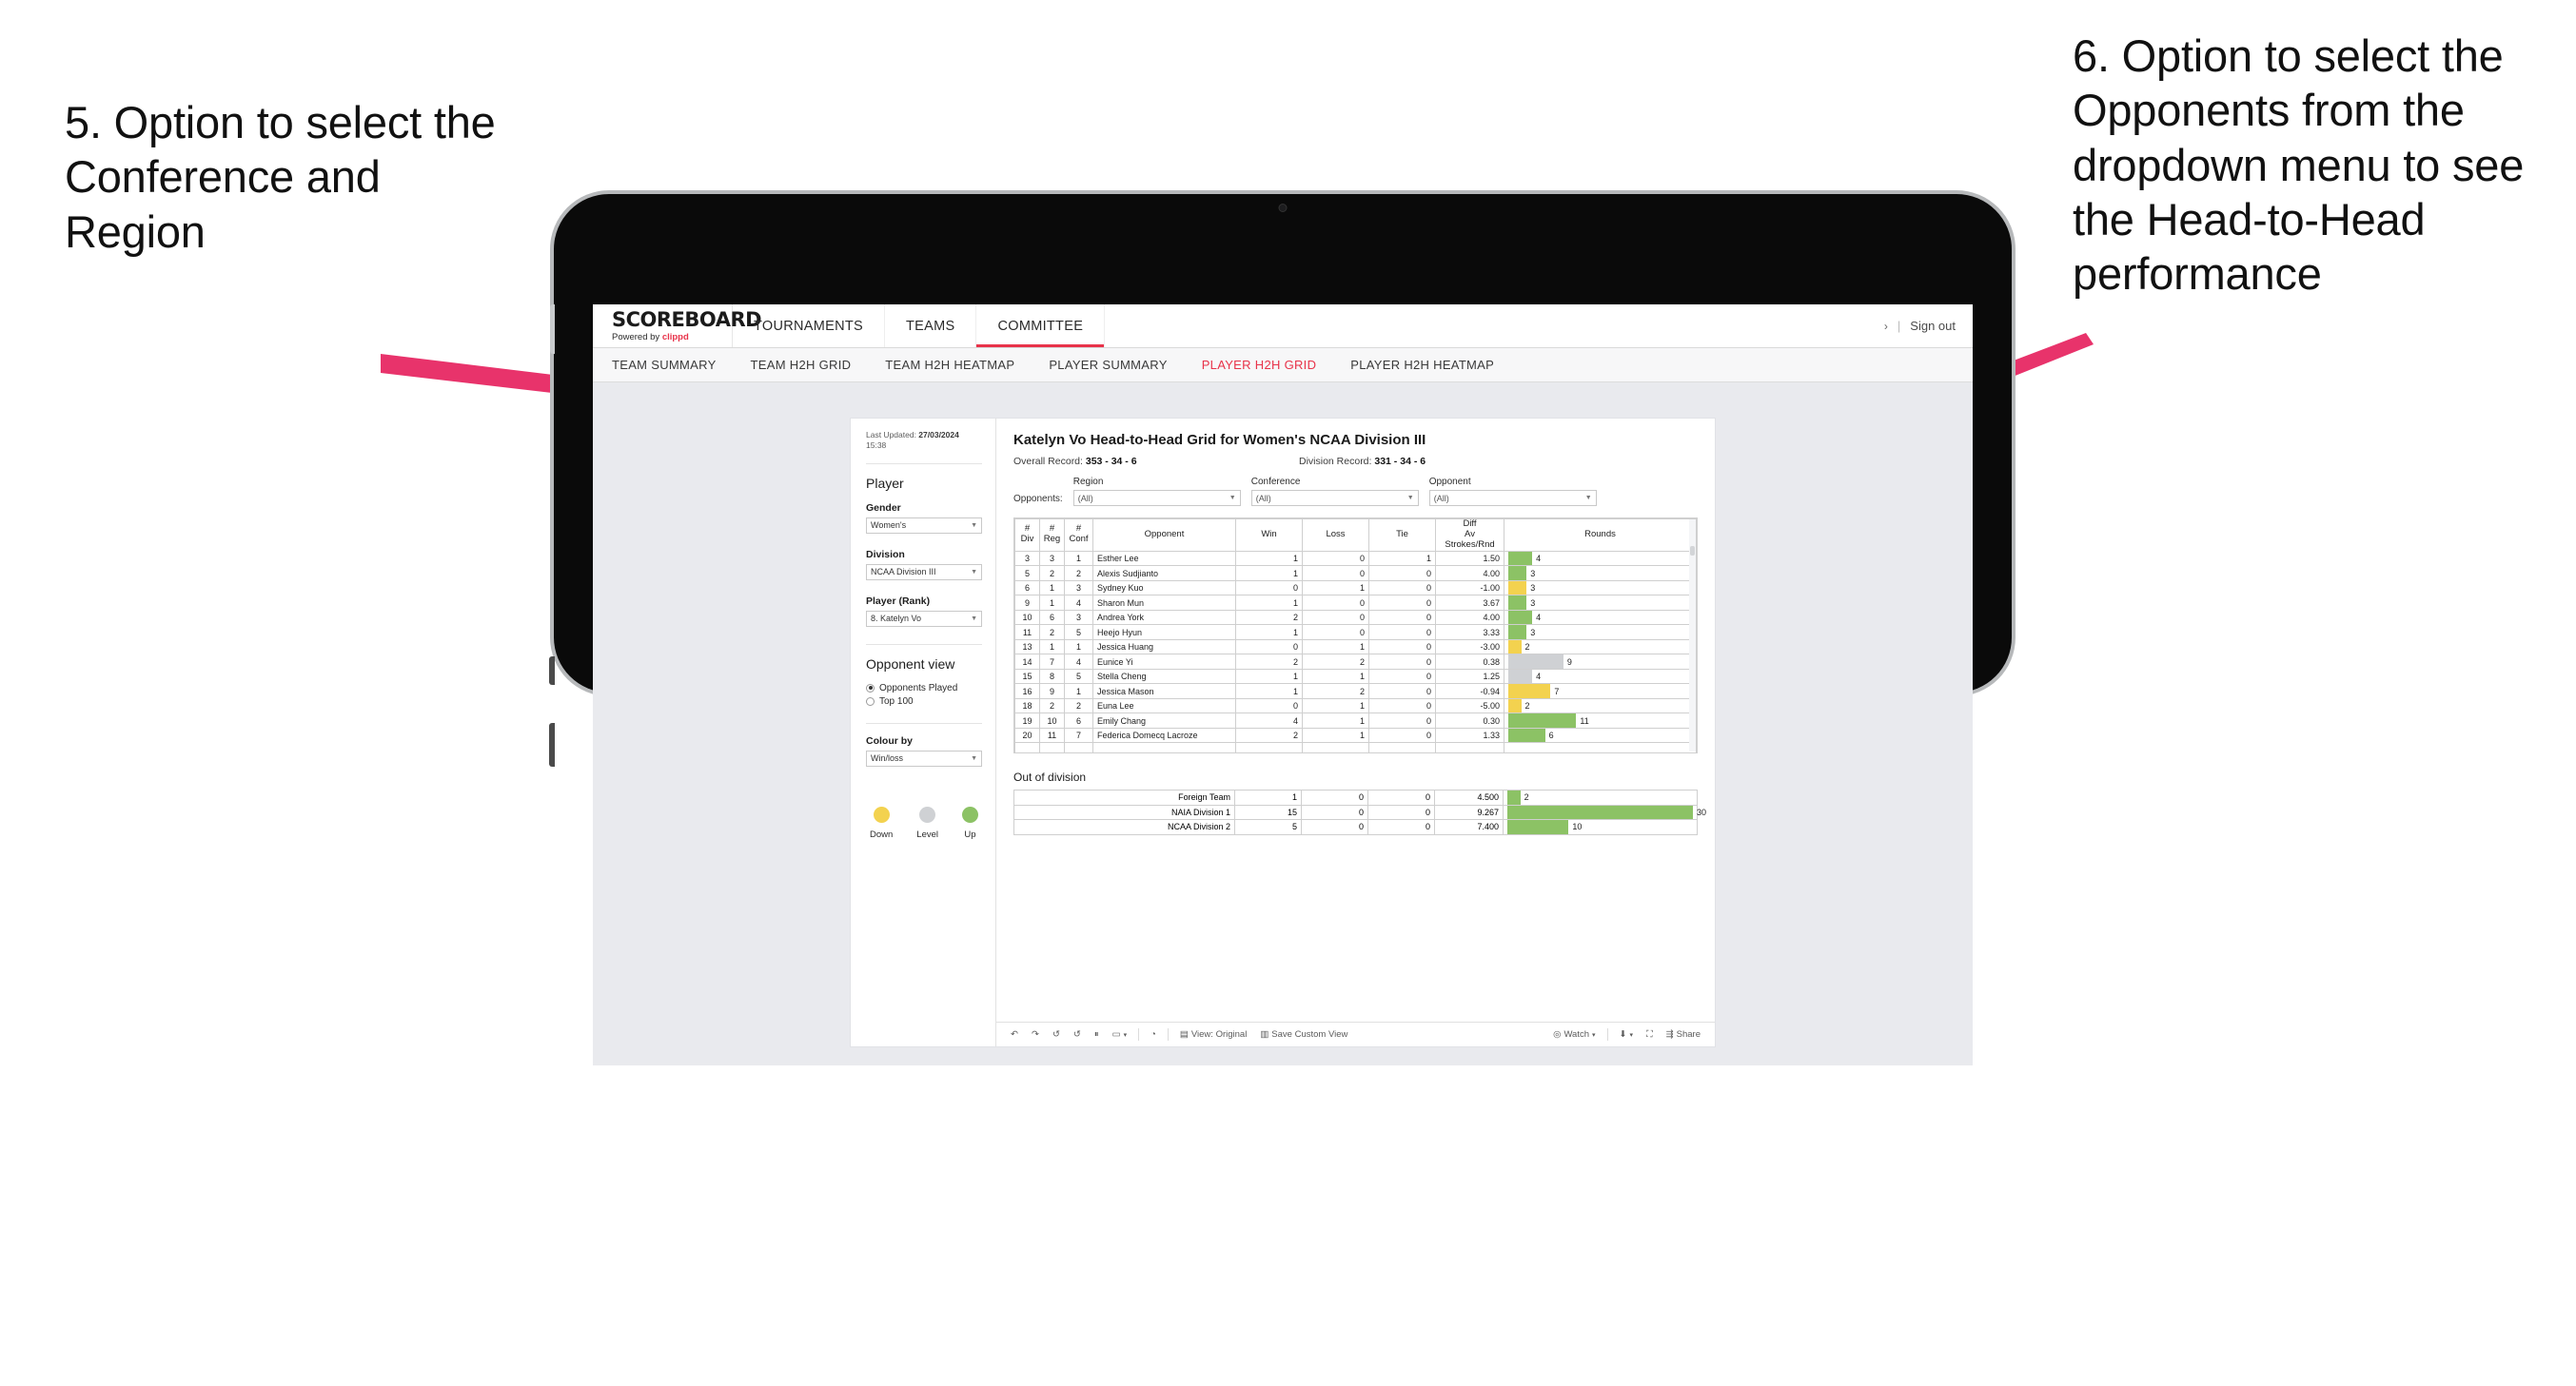 The image size is (2576, 1386). What do you see at coordinates (1078, 535) in the screenshot?
I see `column-header: # Conf` at bounding box center [1078, 535].